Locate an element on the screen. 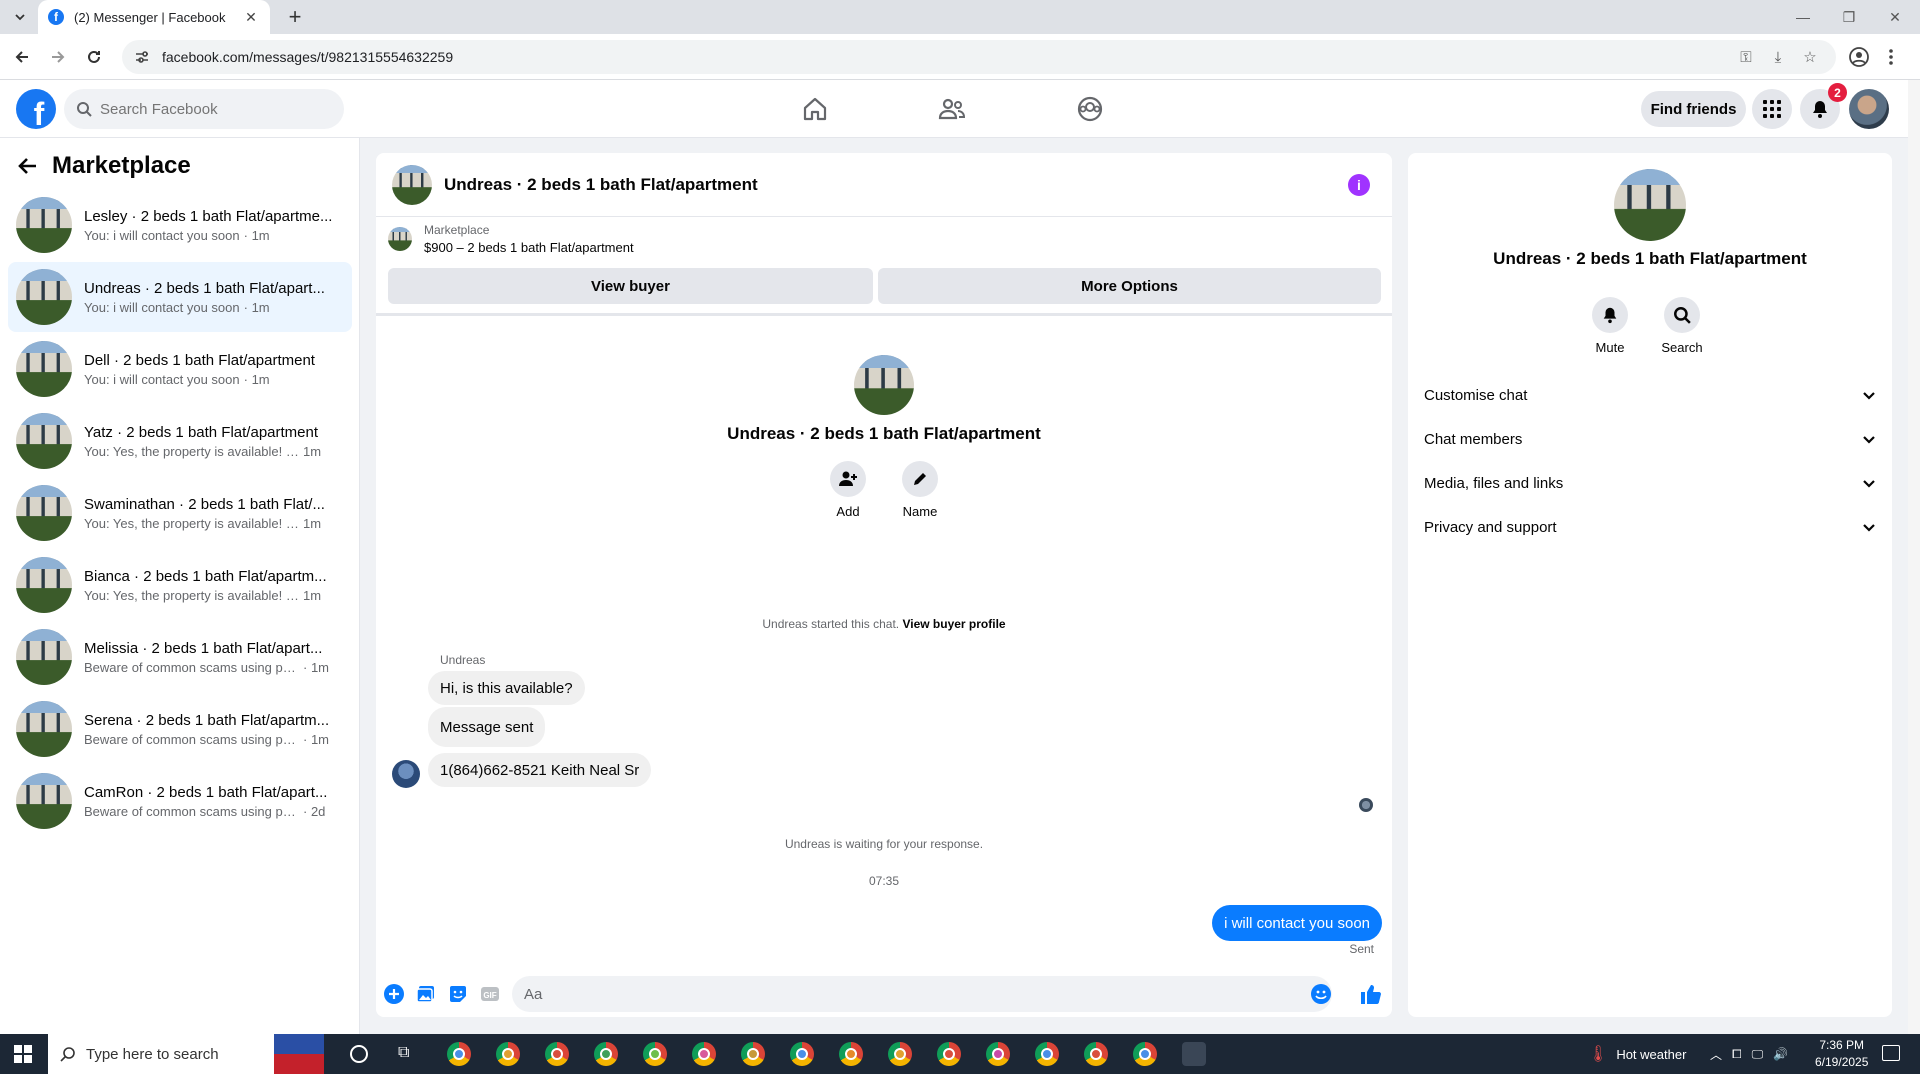 Image resolution: width=1920 pixels, height=1074 pixels. add-action: Add is located at coordinates (848, 490).